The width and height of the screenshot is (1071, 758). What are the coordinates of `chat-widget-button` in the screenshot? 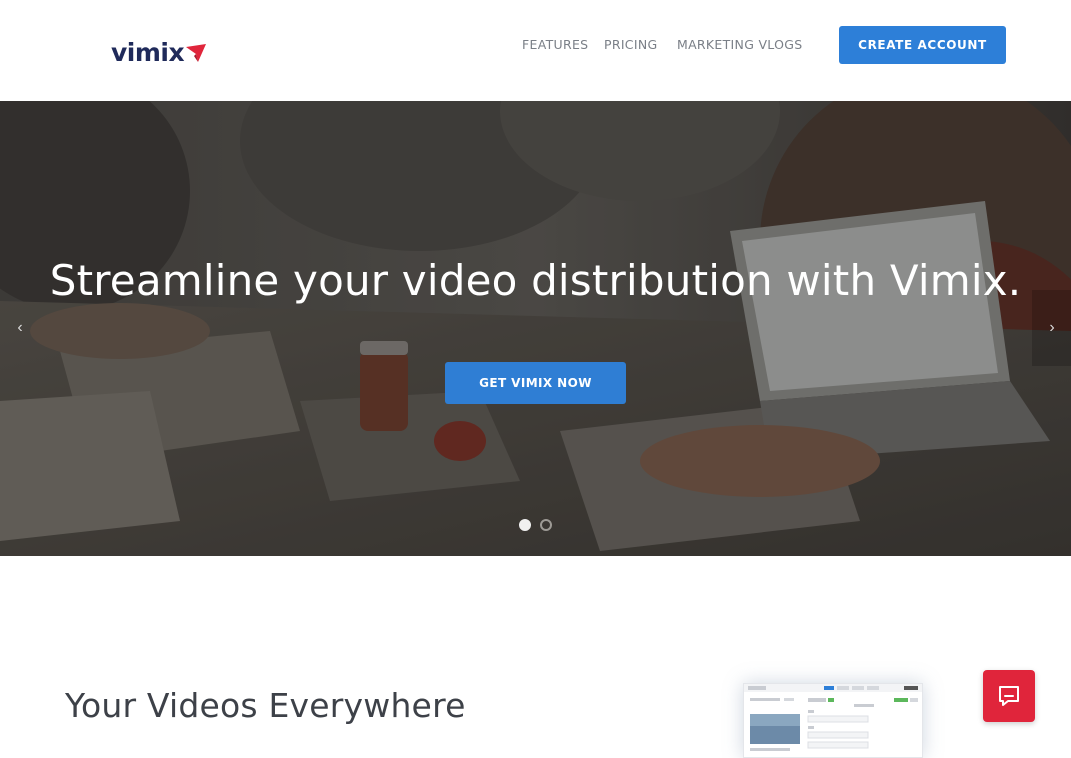 It's located at (1009, 696).